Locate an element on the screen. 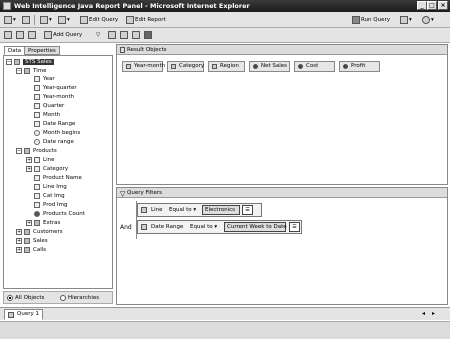  filter-value: Electronics is located at coordinates (221, 210).